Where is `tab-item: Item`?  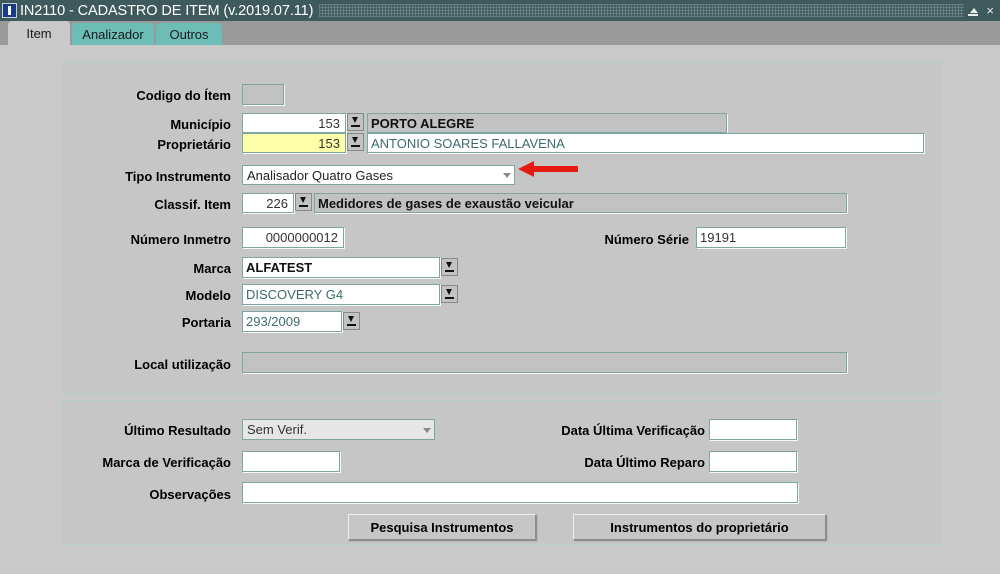
tab-item: Item is located at coordinates (39, 33).